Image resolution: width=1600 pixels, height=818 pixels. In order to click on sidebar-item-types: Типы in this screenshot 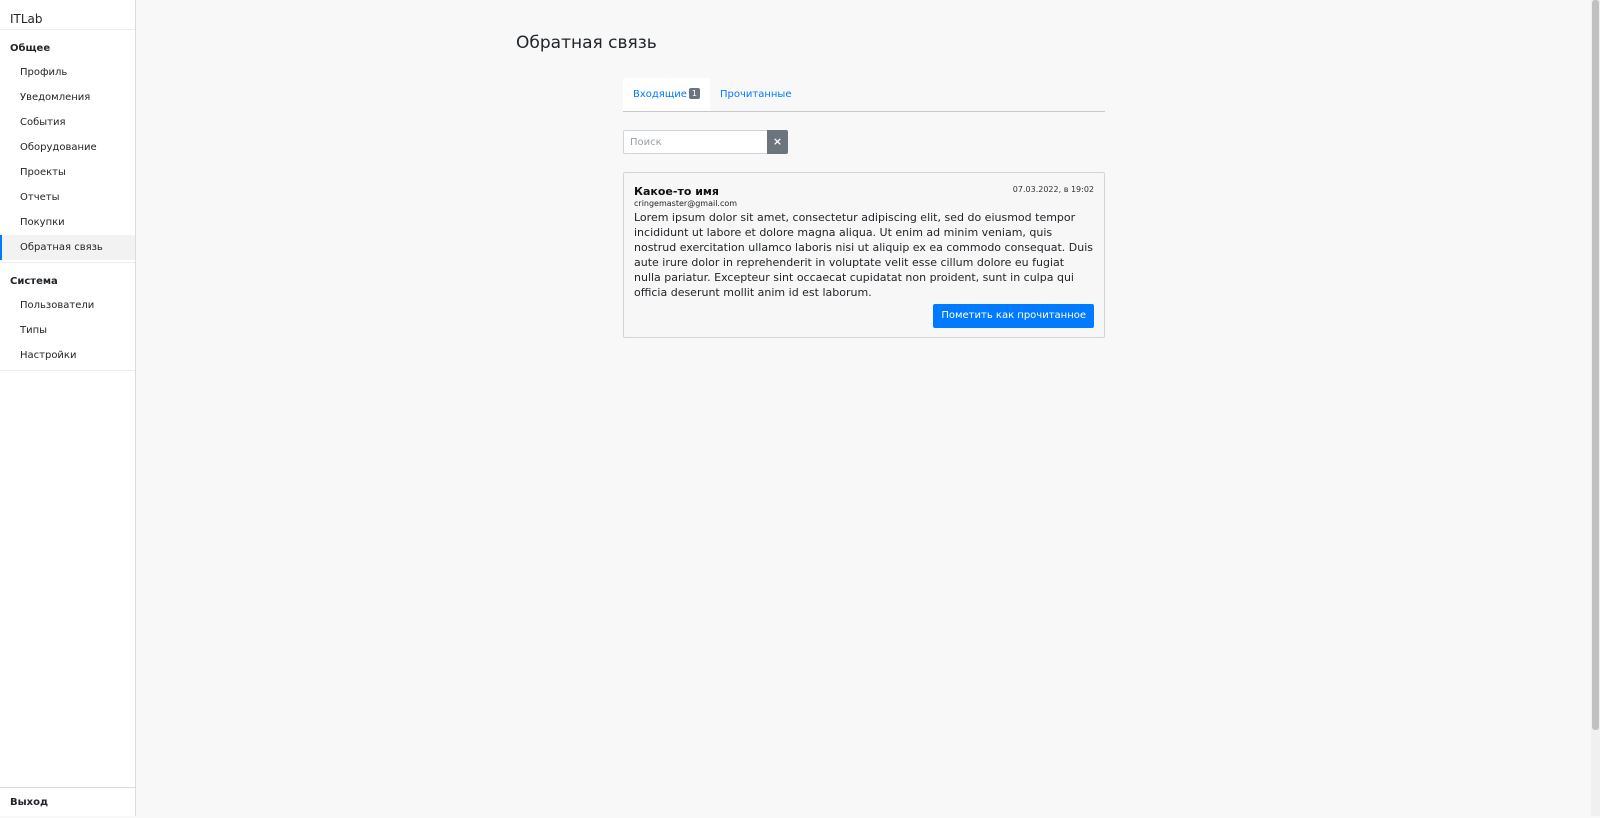, I will do `click(67, 330)`.